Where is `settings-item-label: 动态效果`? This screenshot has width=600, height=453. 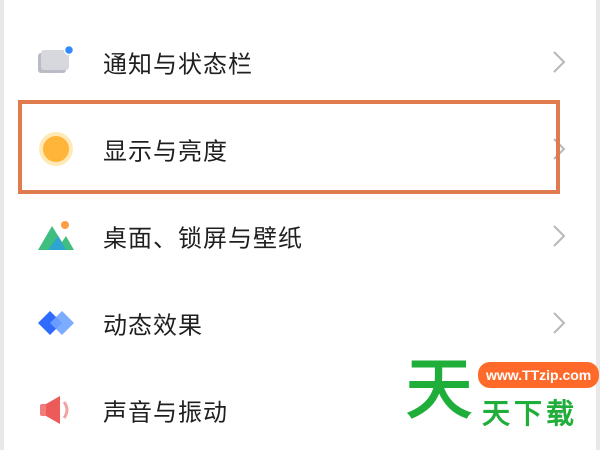 settings-item-label: 动态效果 is located at coordinates (153, 325).